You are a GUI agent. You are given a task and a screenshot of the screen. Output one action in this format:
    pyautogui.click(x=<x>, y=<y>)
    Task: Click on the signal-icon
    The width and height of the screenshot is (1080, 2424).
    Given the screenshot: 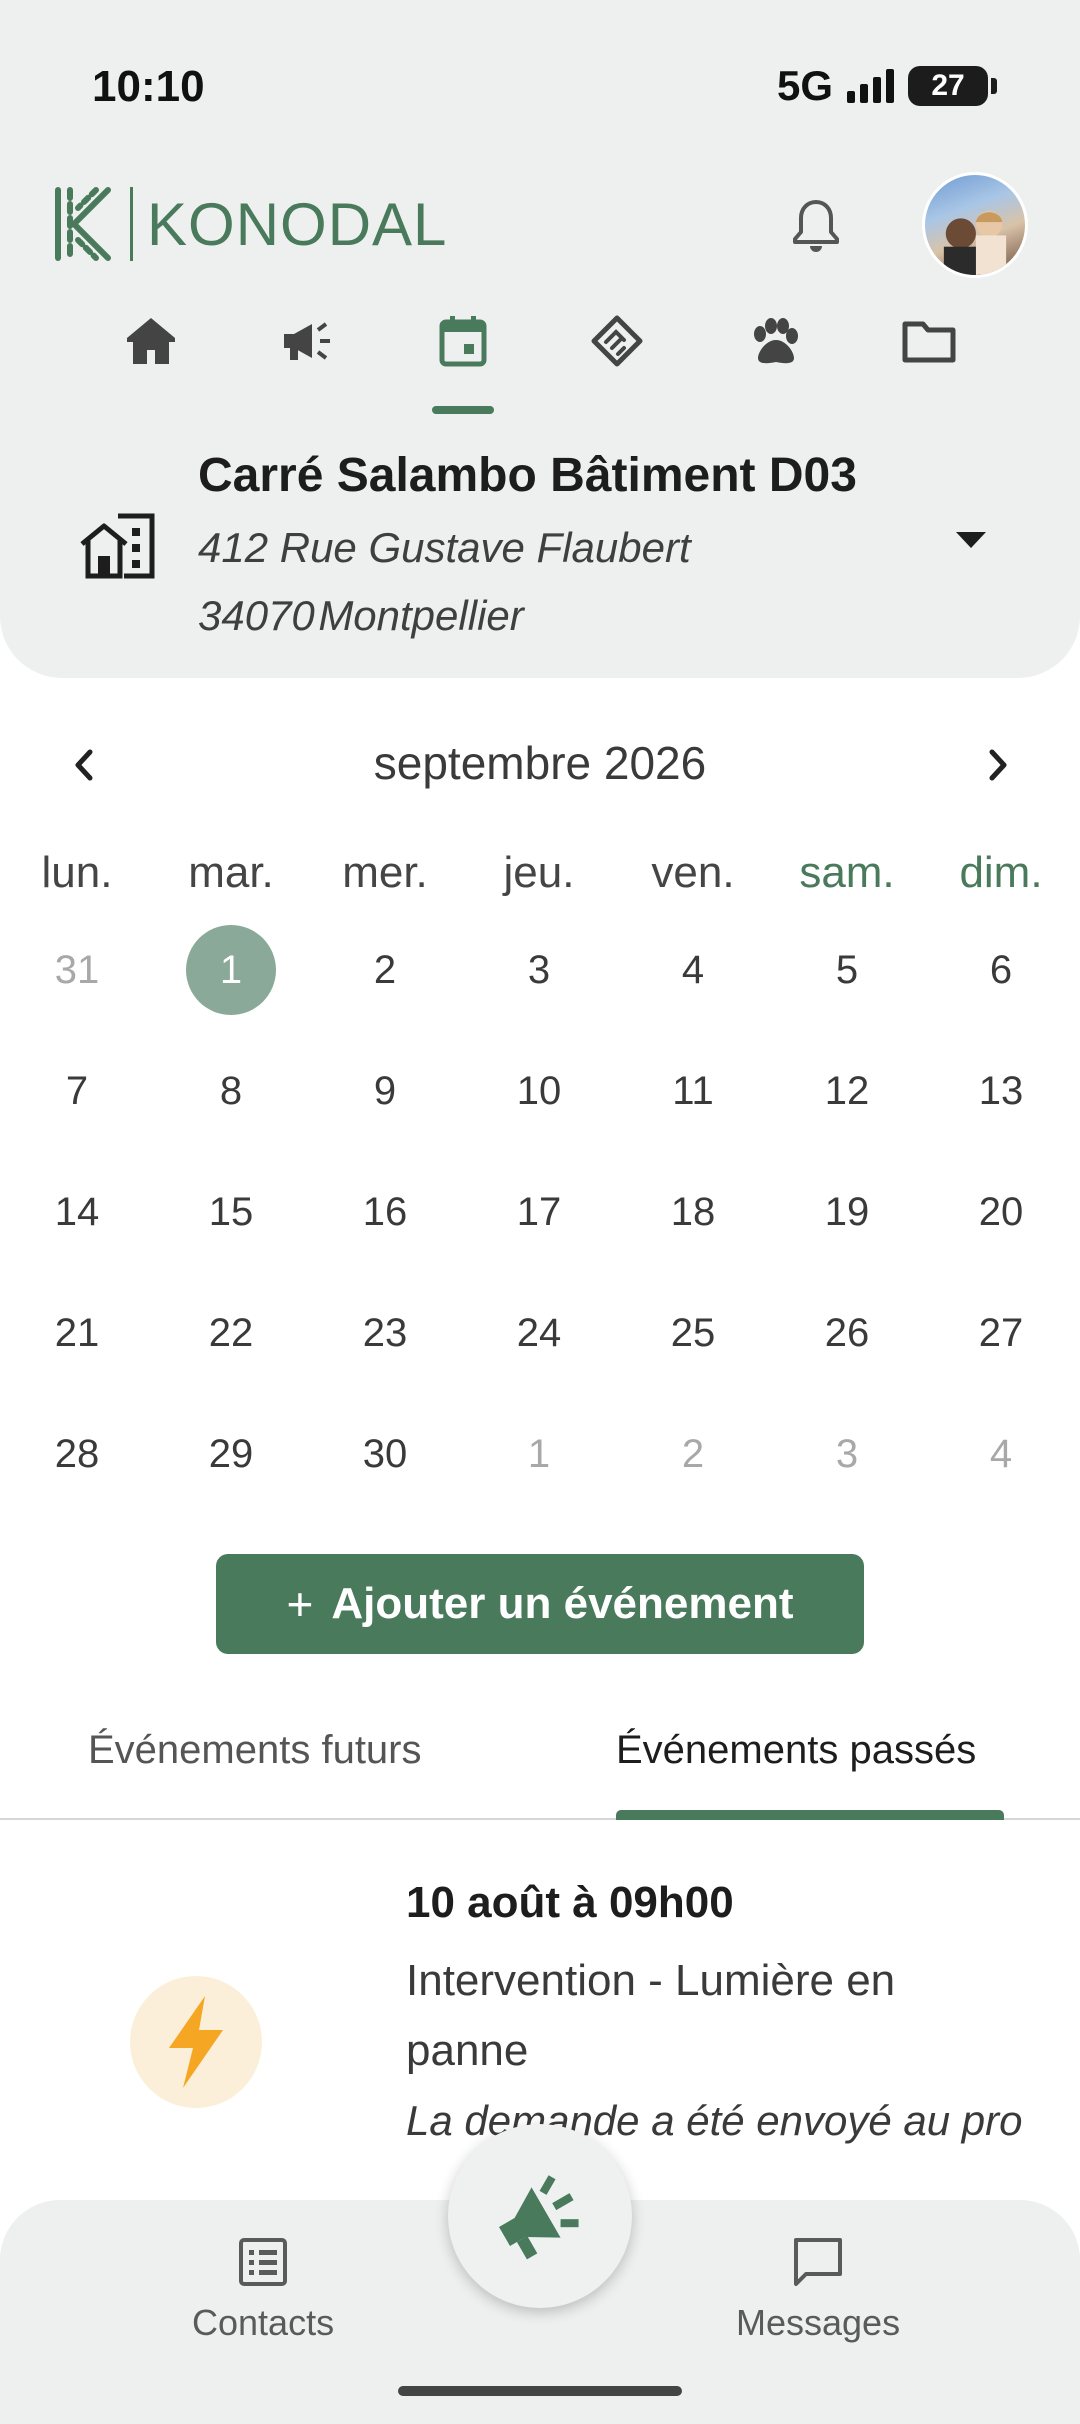 What is the action you would take?
    pyautogui.click(x=870, y=86)
    